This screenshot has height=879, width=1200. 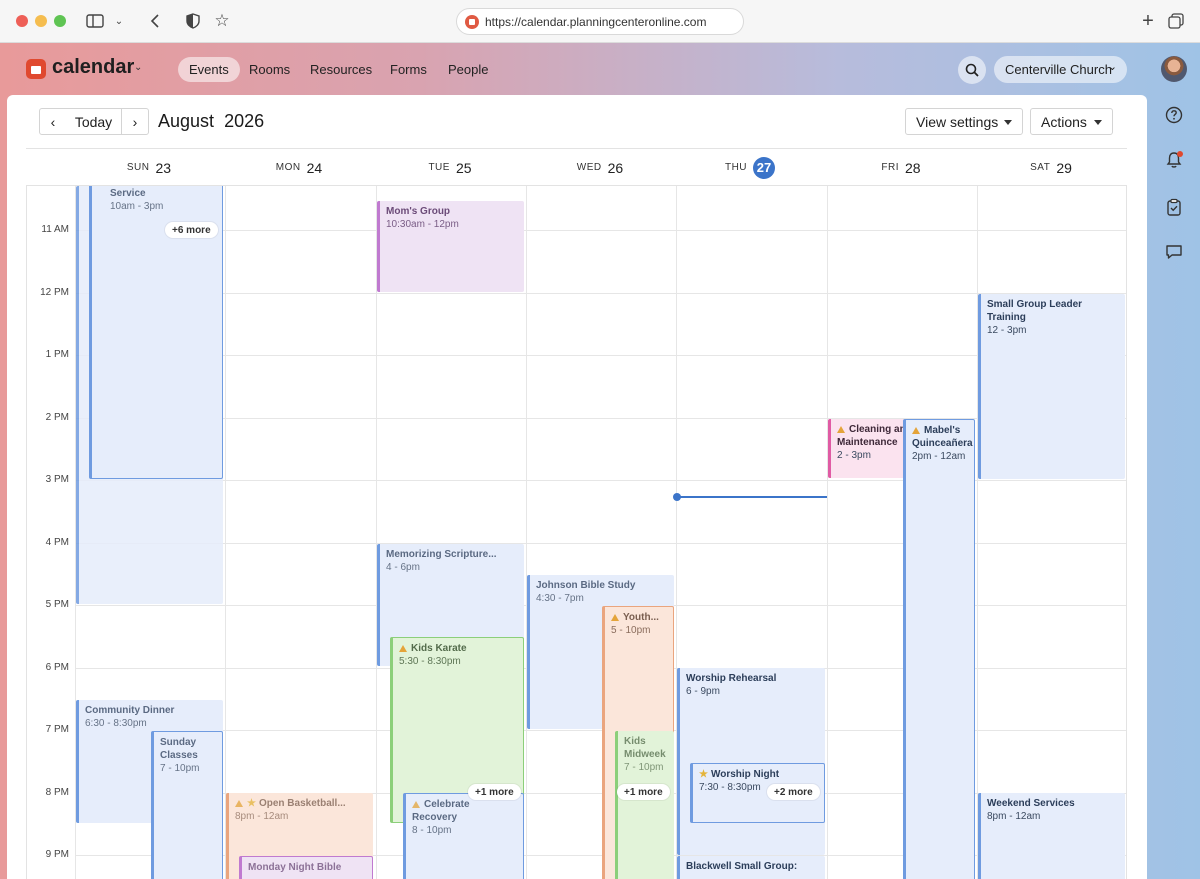 What do you see at coordinates (450, 246) in the screenshot?
I see `event-moms-group: Mom's Group 10:30am - 12pm` at bounding box center [450, 246].